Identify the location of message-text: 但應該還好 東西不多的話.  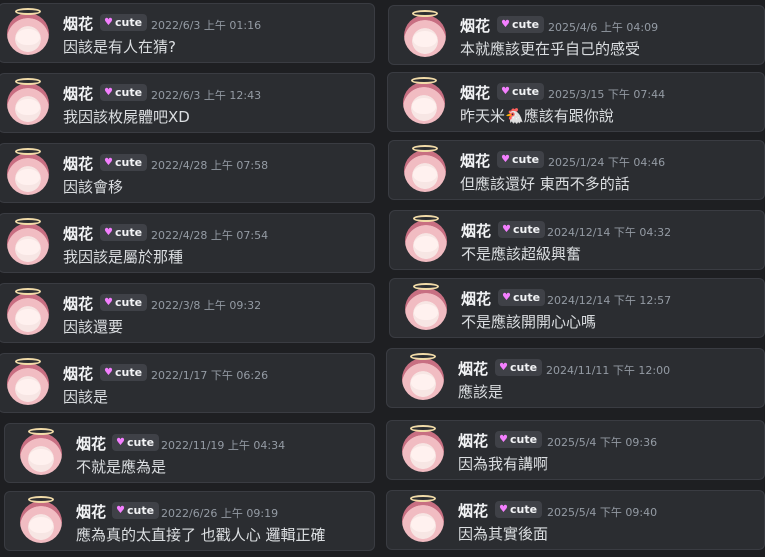
(545, 184).